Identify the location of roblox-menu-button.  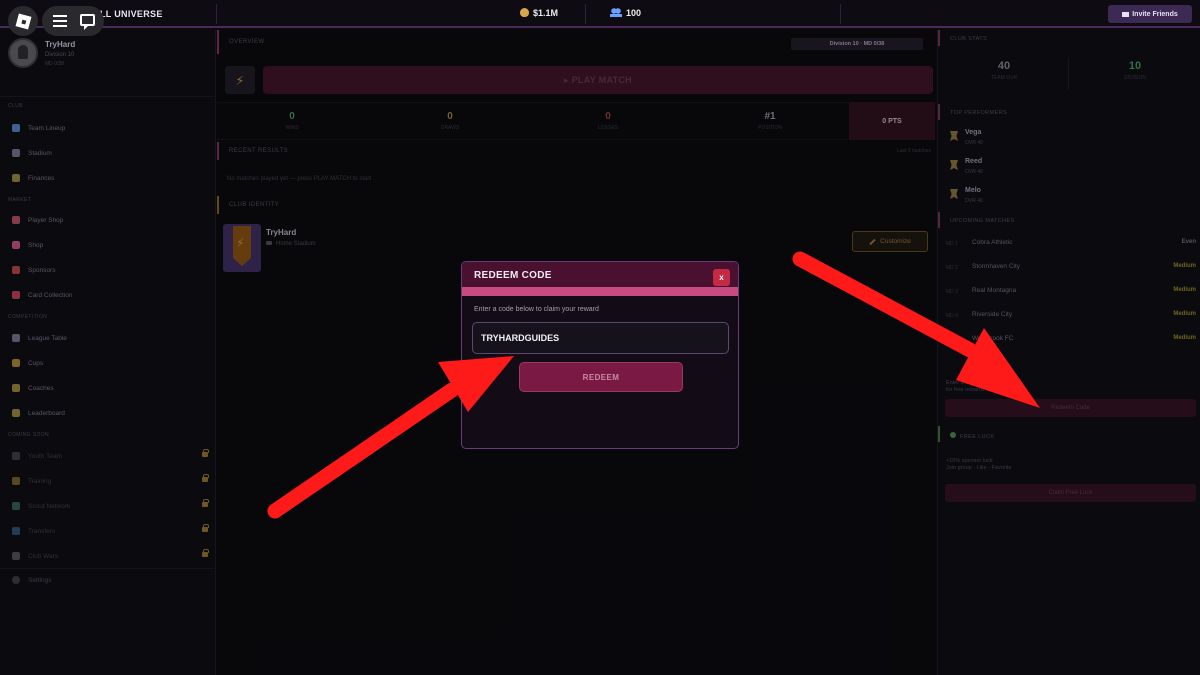
(23, 21).